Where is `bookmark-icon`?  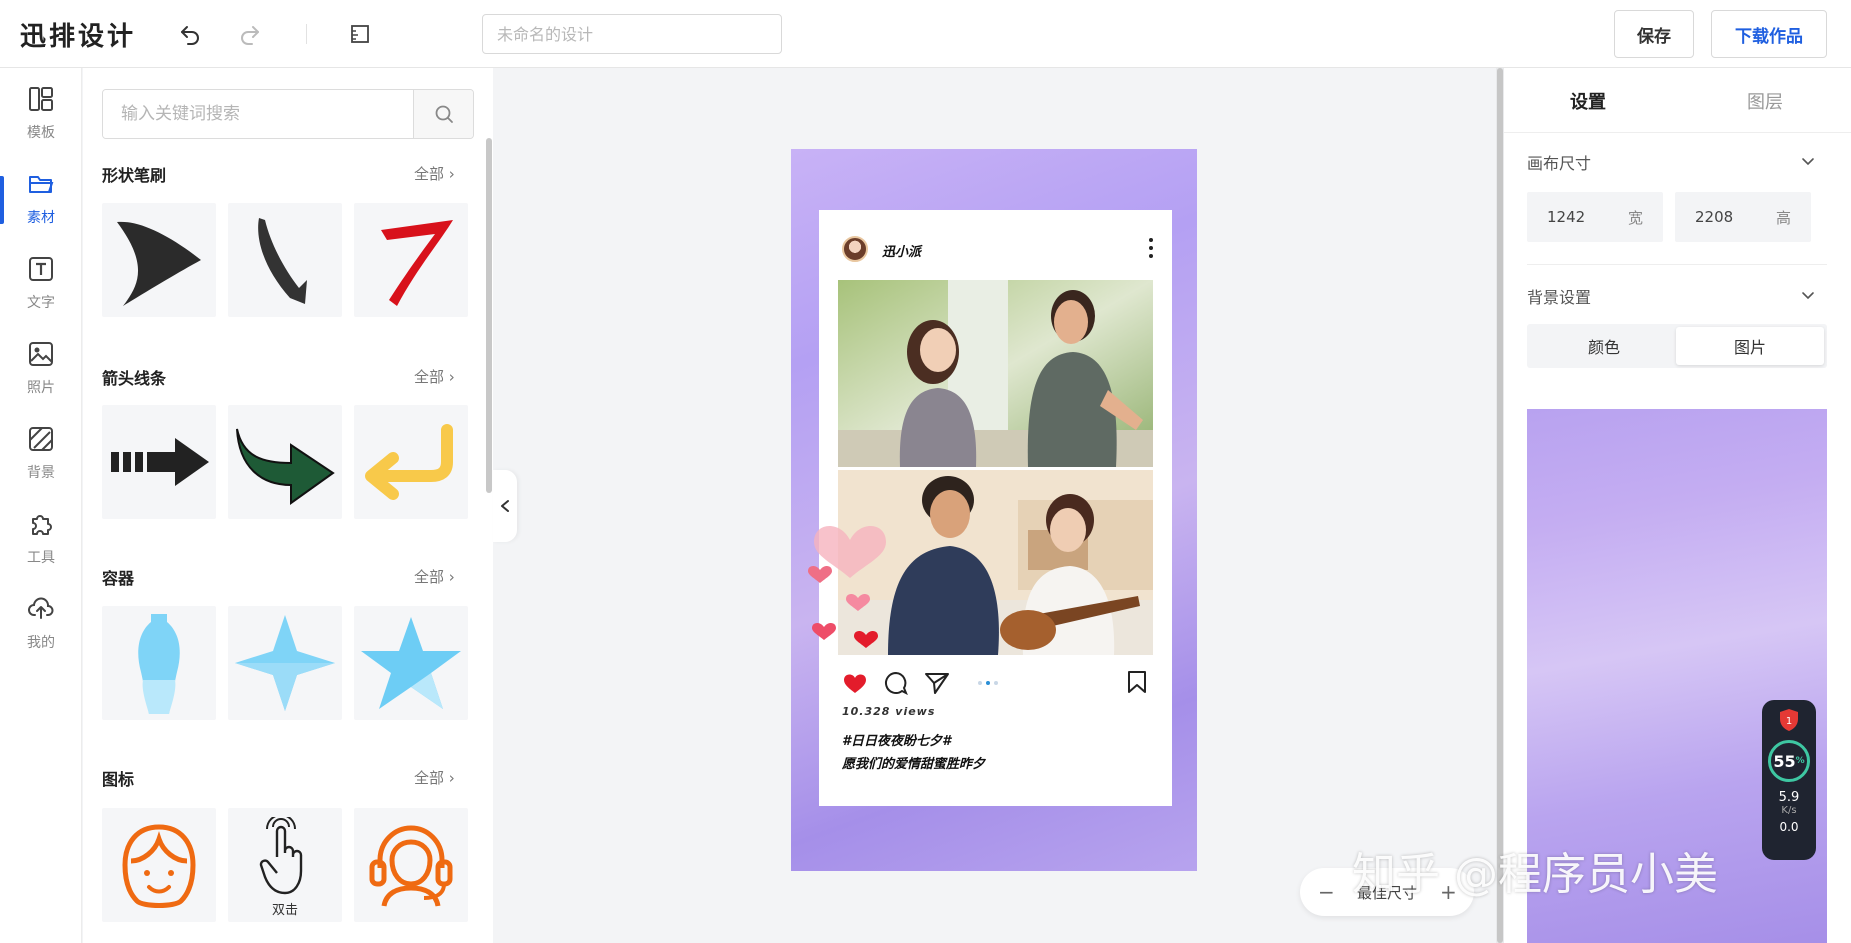 bookmark-icon is located at coordinates (1137, 682).